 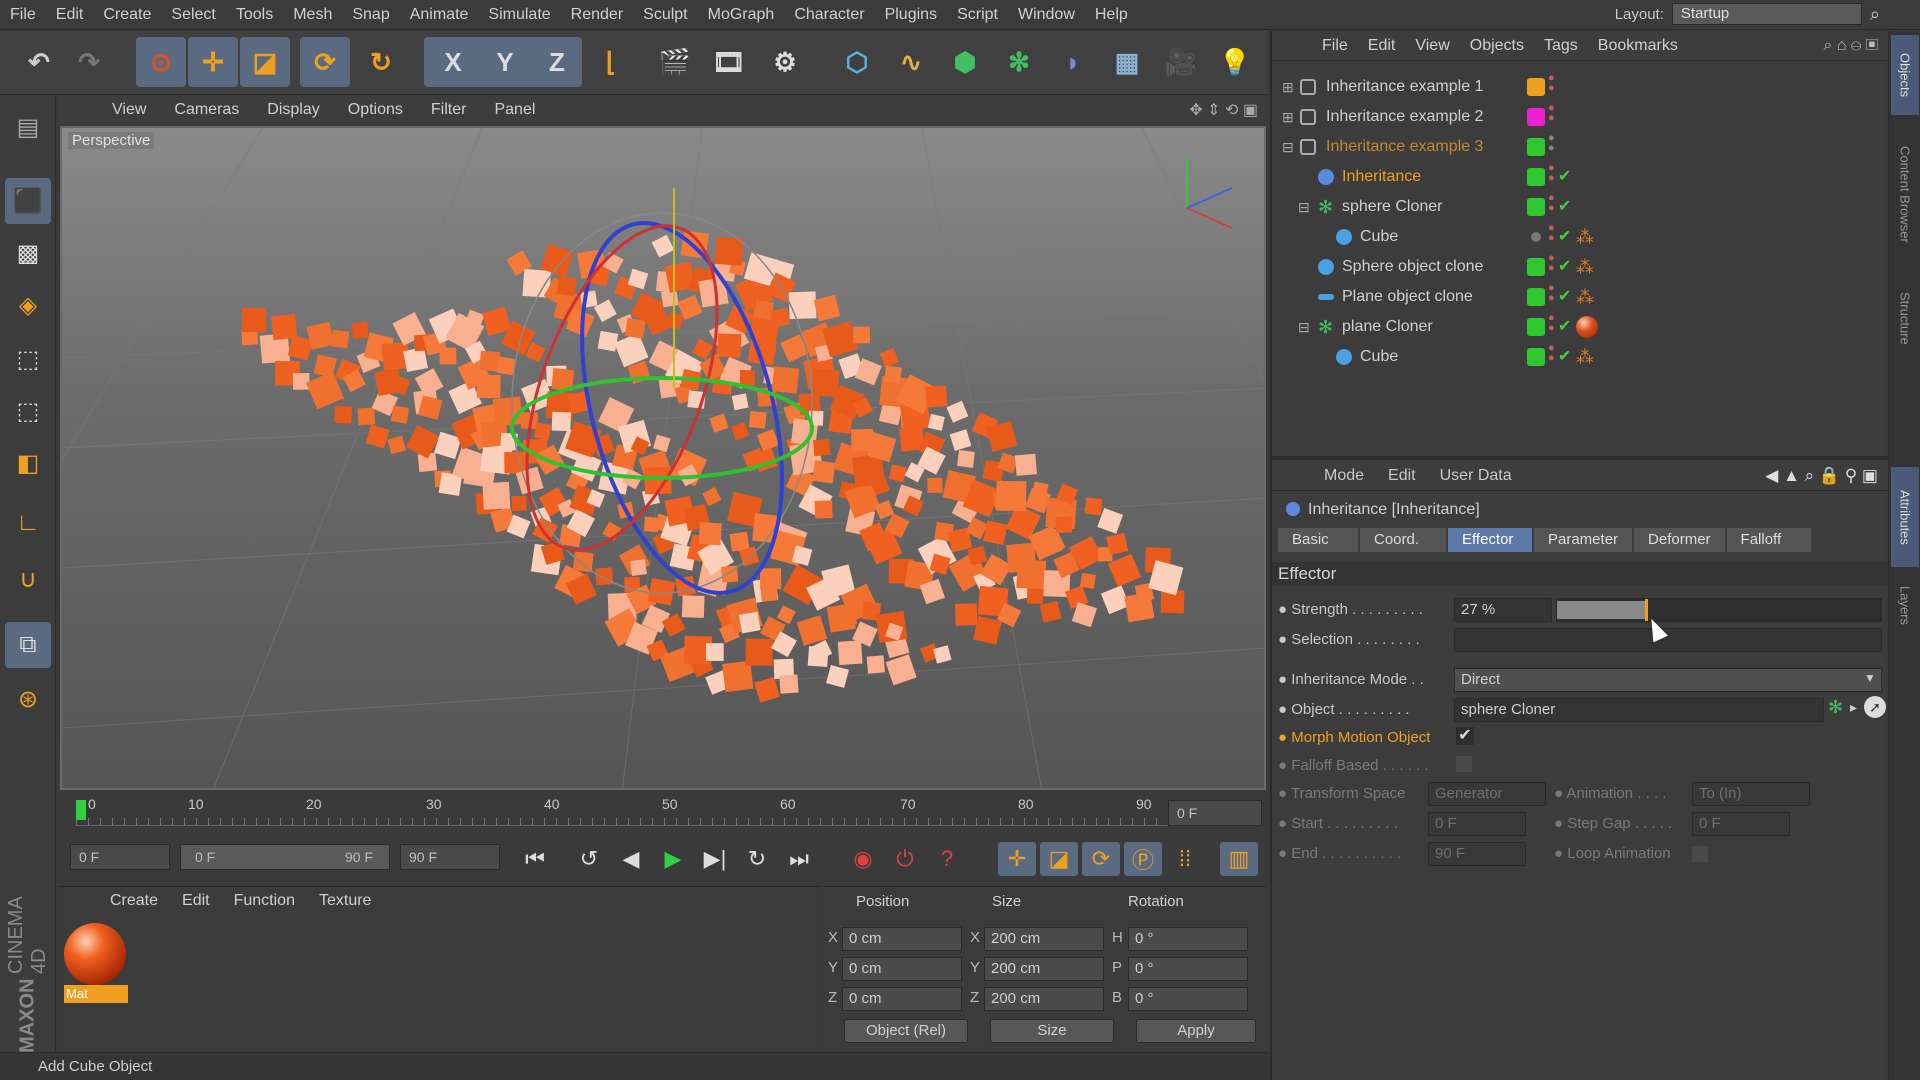 What do you see at coordinates (312, 15) in the screenshot?
I see `menu-mesh: Mesh` at bounding box center [312, 15].